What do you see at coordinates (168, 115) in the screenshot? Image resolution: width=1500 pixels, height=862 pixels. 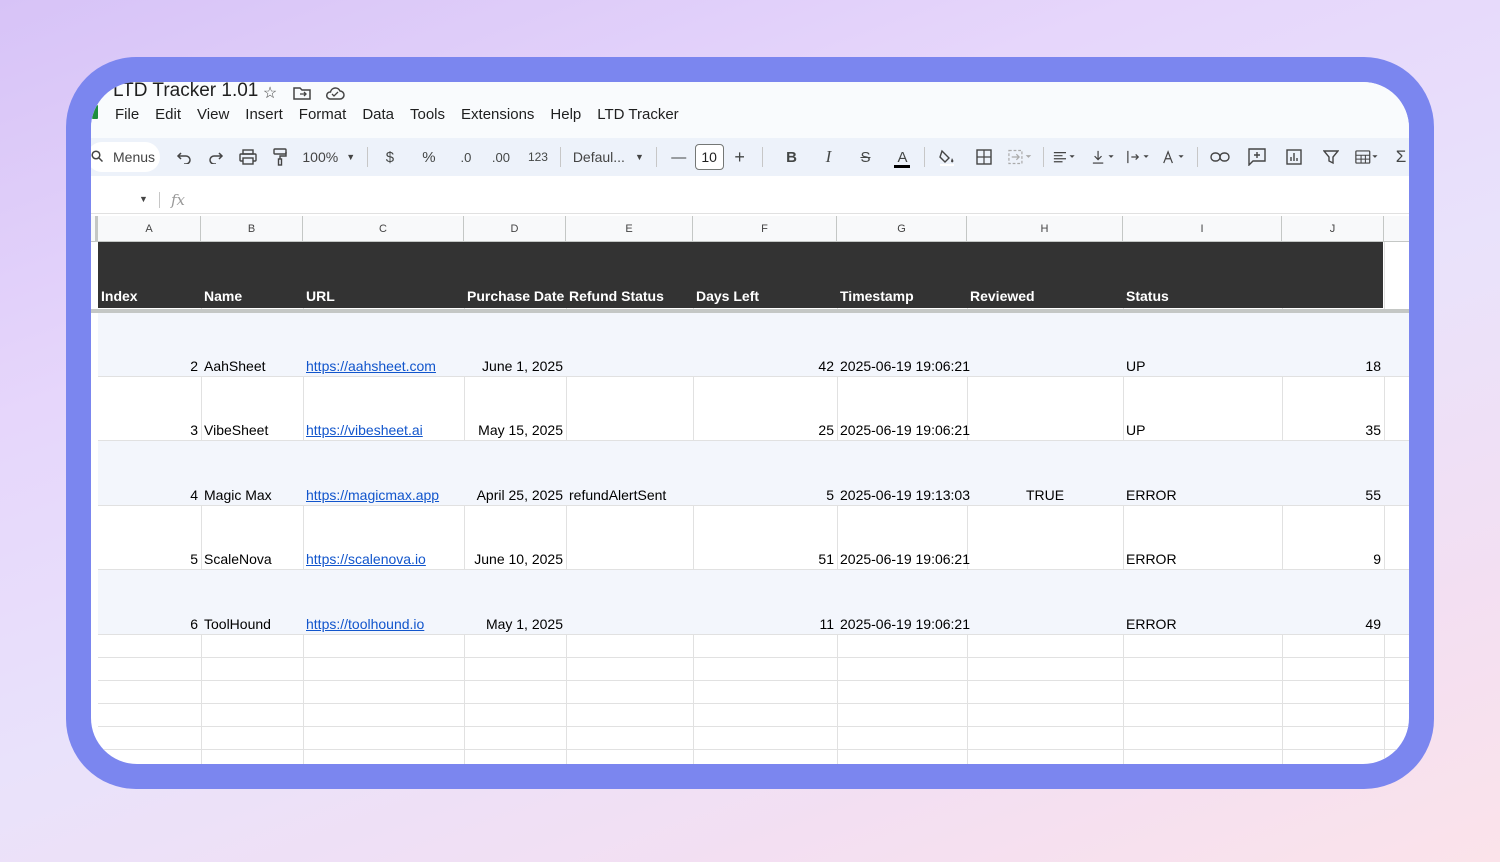 I see `menu-edit: Edit` at bounding box center [168, 115].